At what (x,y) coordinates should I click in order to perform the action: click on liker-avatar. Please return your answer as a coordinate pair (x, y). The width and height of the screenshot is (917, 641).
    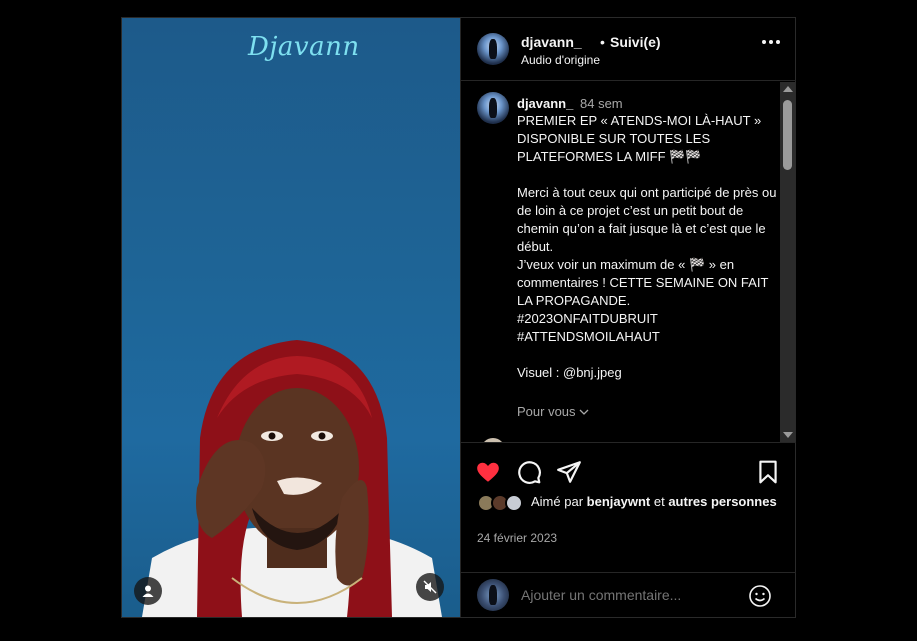
    Looking at the image, I should click on (514, 503).